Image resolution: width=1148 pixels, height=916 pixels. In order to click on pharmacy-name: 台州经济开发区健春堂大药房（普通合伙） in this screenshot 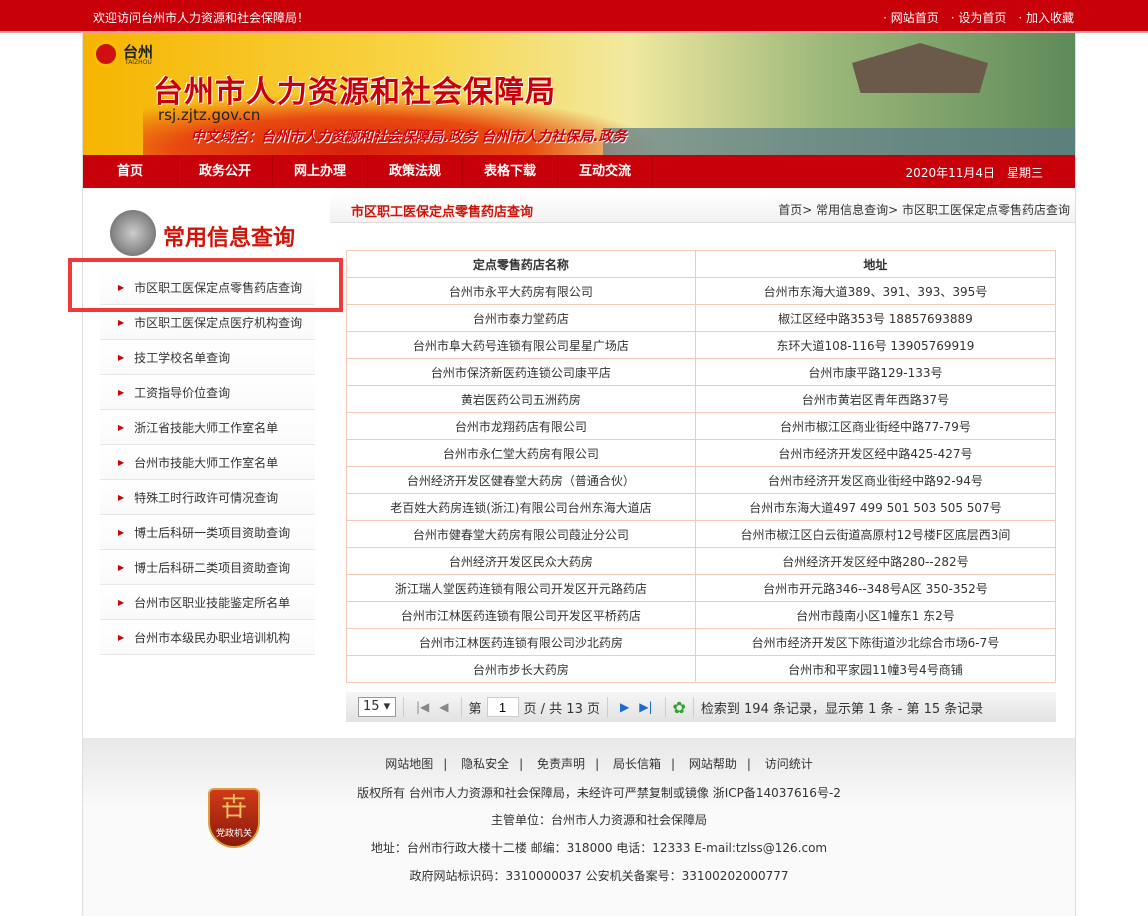, I will do `click(521, 480)`.